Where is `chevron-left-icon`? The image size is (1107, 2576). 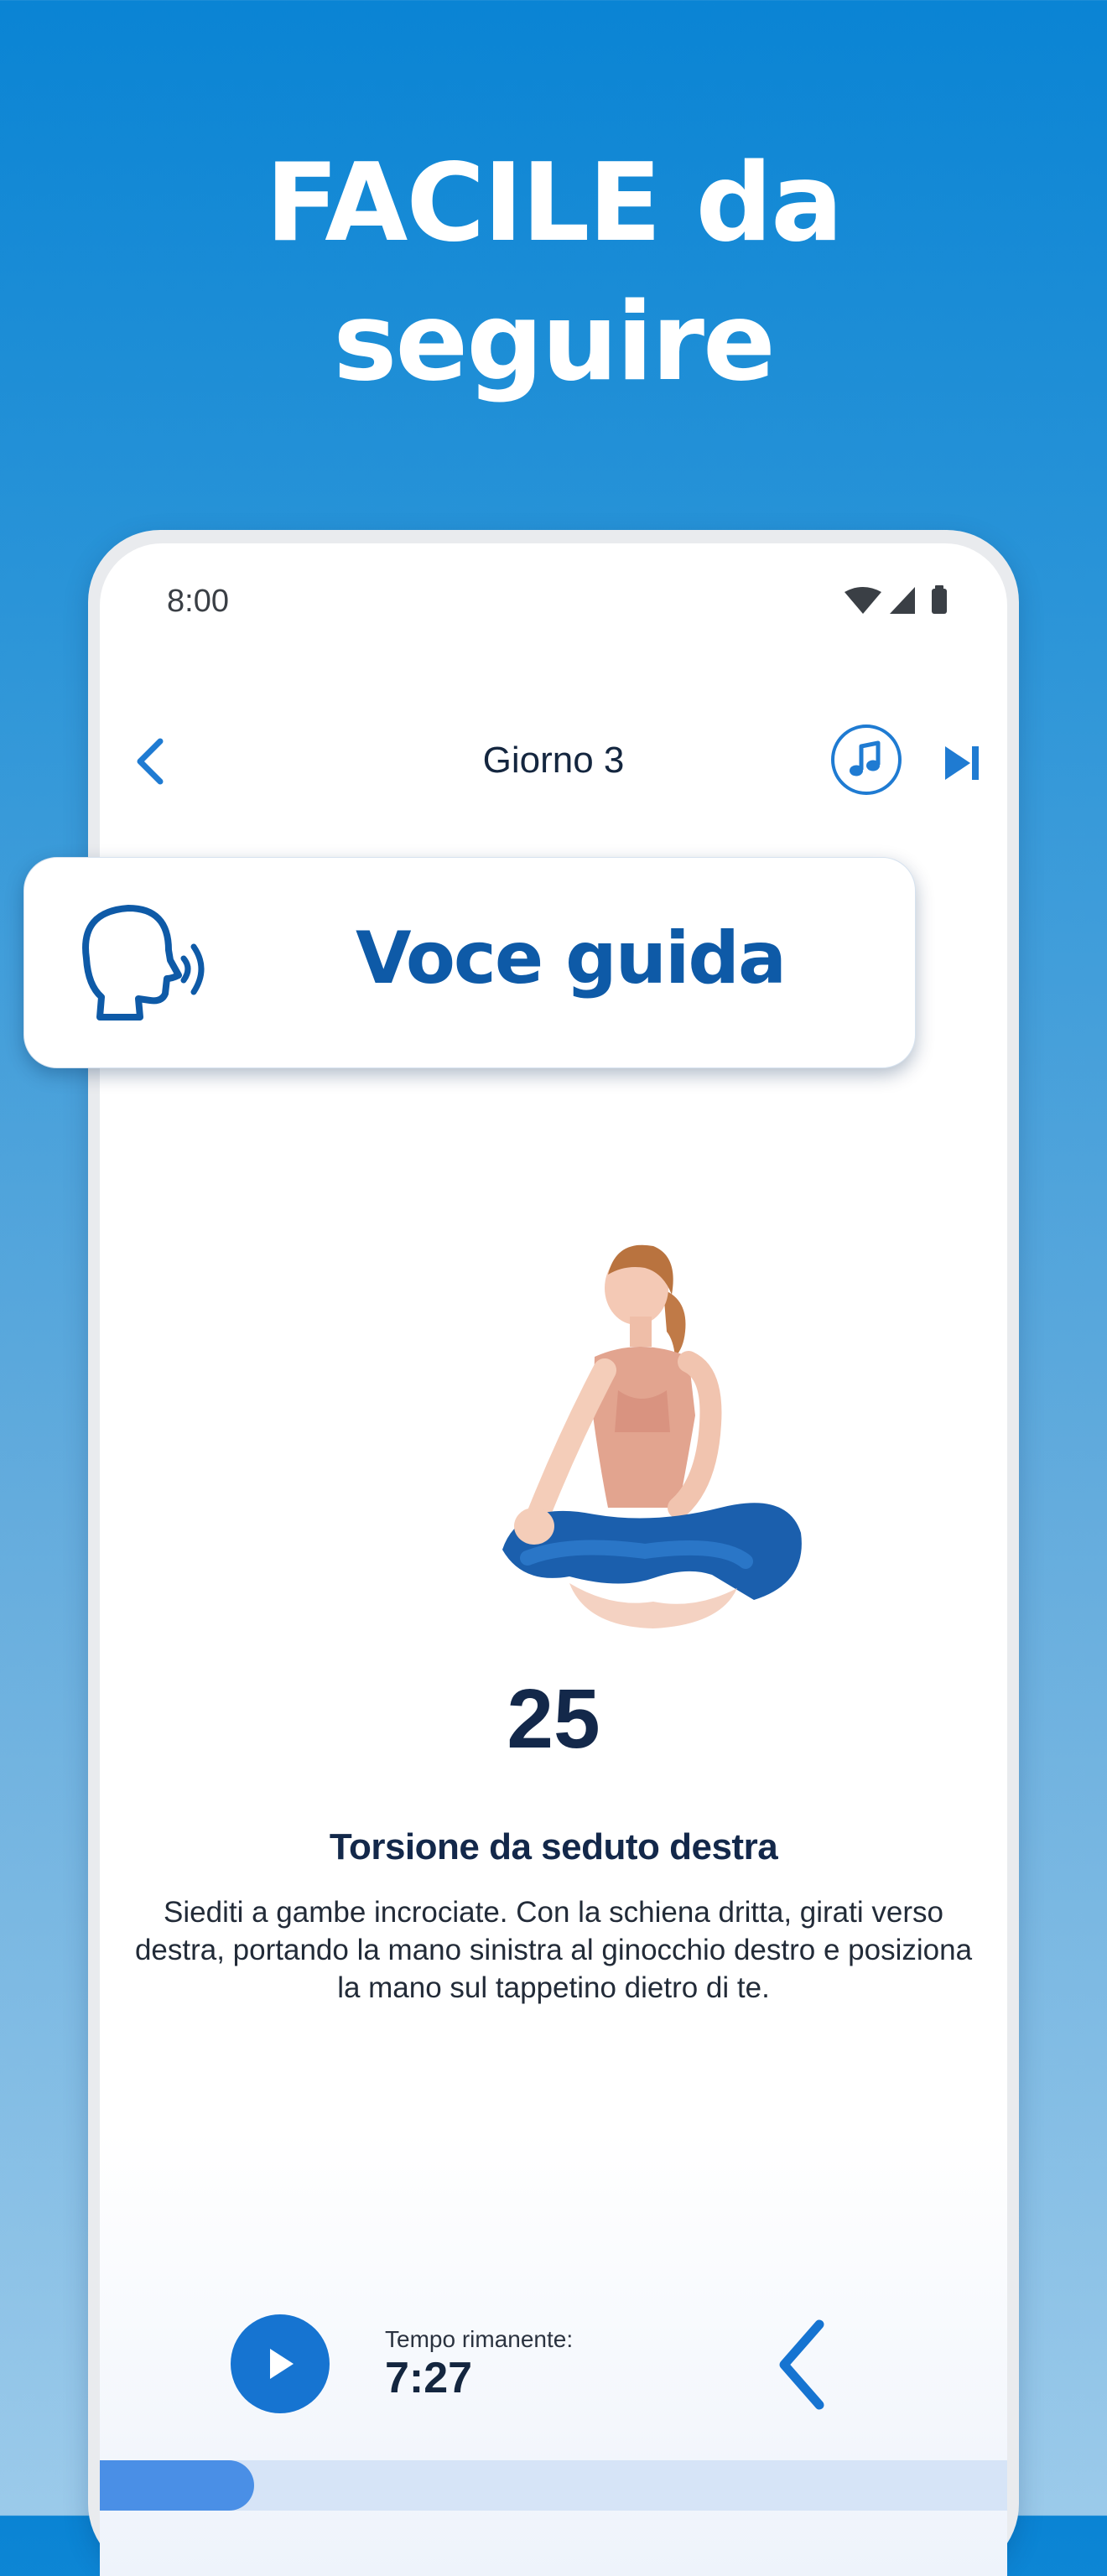
chevron-left-icon is located at coordinates (801, 2364).